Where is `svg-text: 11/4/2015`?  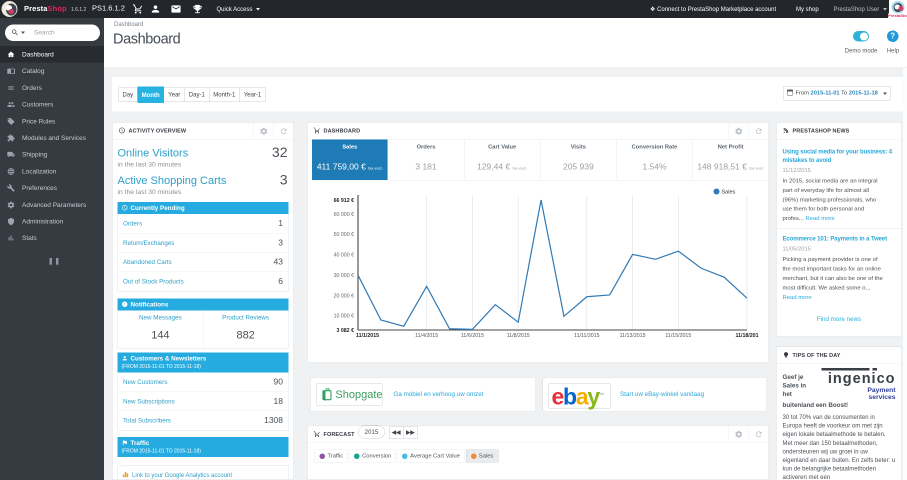 svg-text: 11/4/2015 is located at coordinates (426, 336).